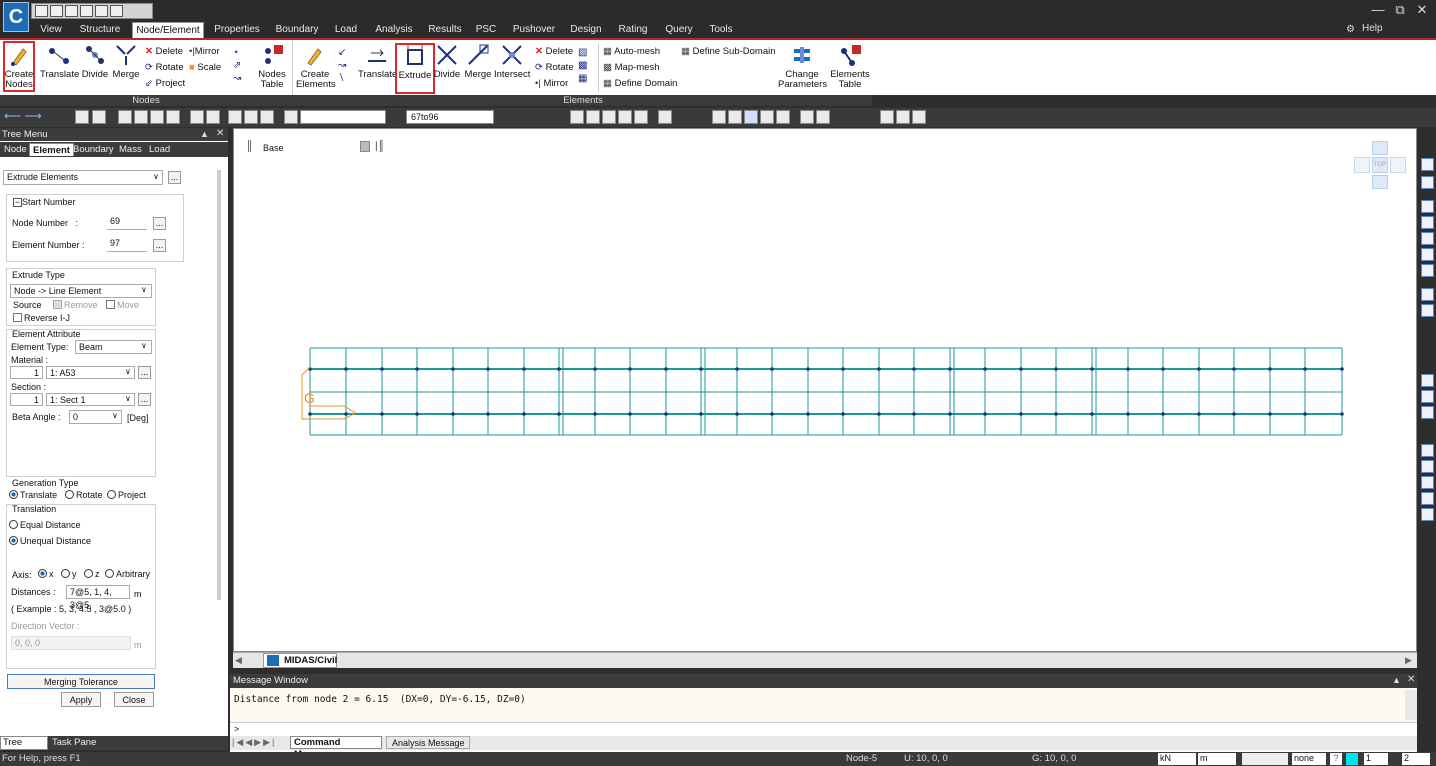 The image size is (1436, 766). What do you see at coordinates (82, 743) in the screenshot?
I see `tab-task-pane: Task Pane` at bounding box center [82, 743].